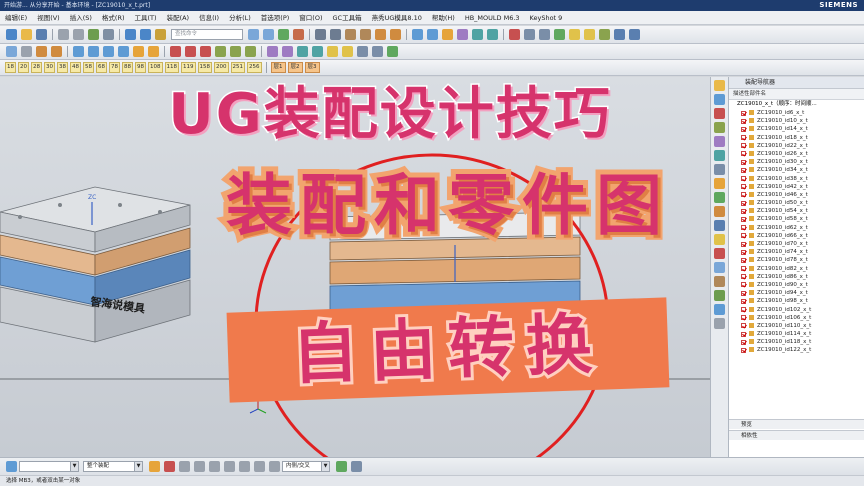  I want to click on end-point-icon, so click(199, 466).